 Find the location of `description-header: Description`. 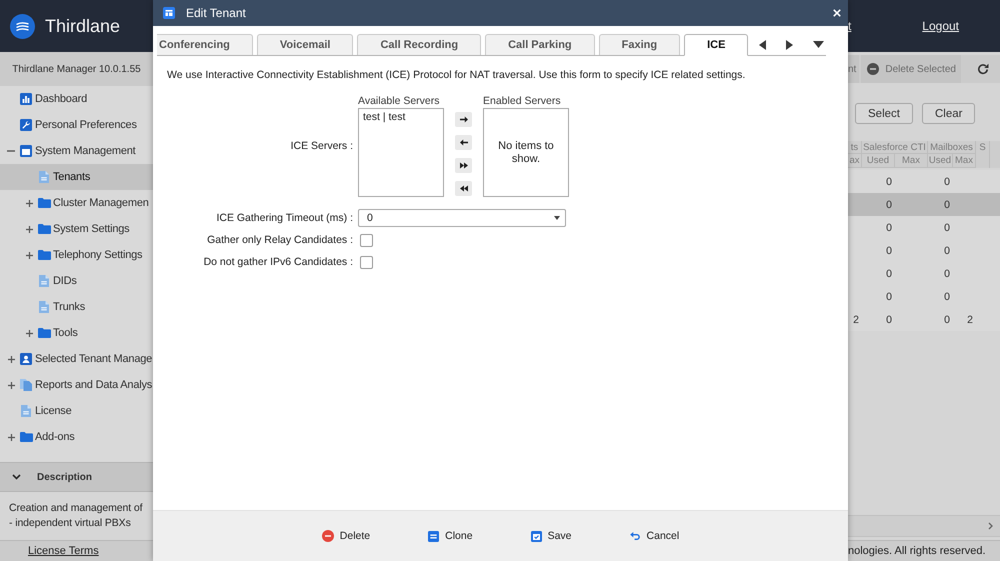

description-header: Description is located at coordinates (76, 477).